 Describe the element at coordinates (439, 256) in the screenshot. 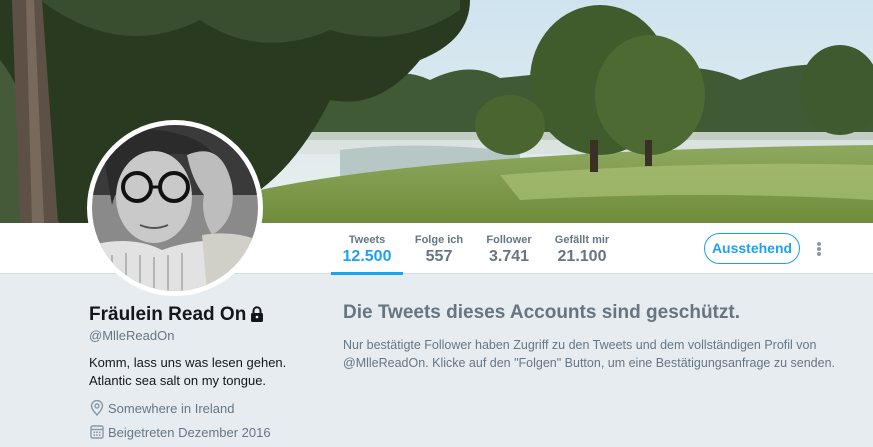

I see `following-count: 557` at that location.